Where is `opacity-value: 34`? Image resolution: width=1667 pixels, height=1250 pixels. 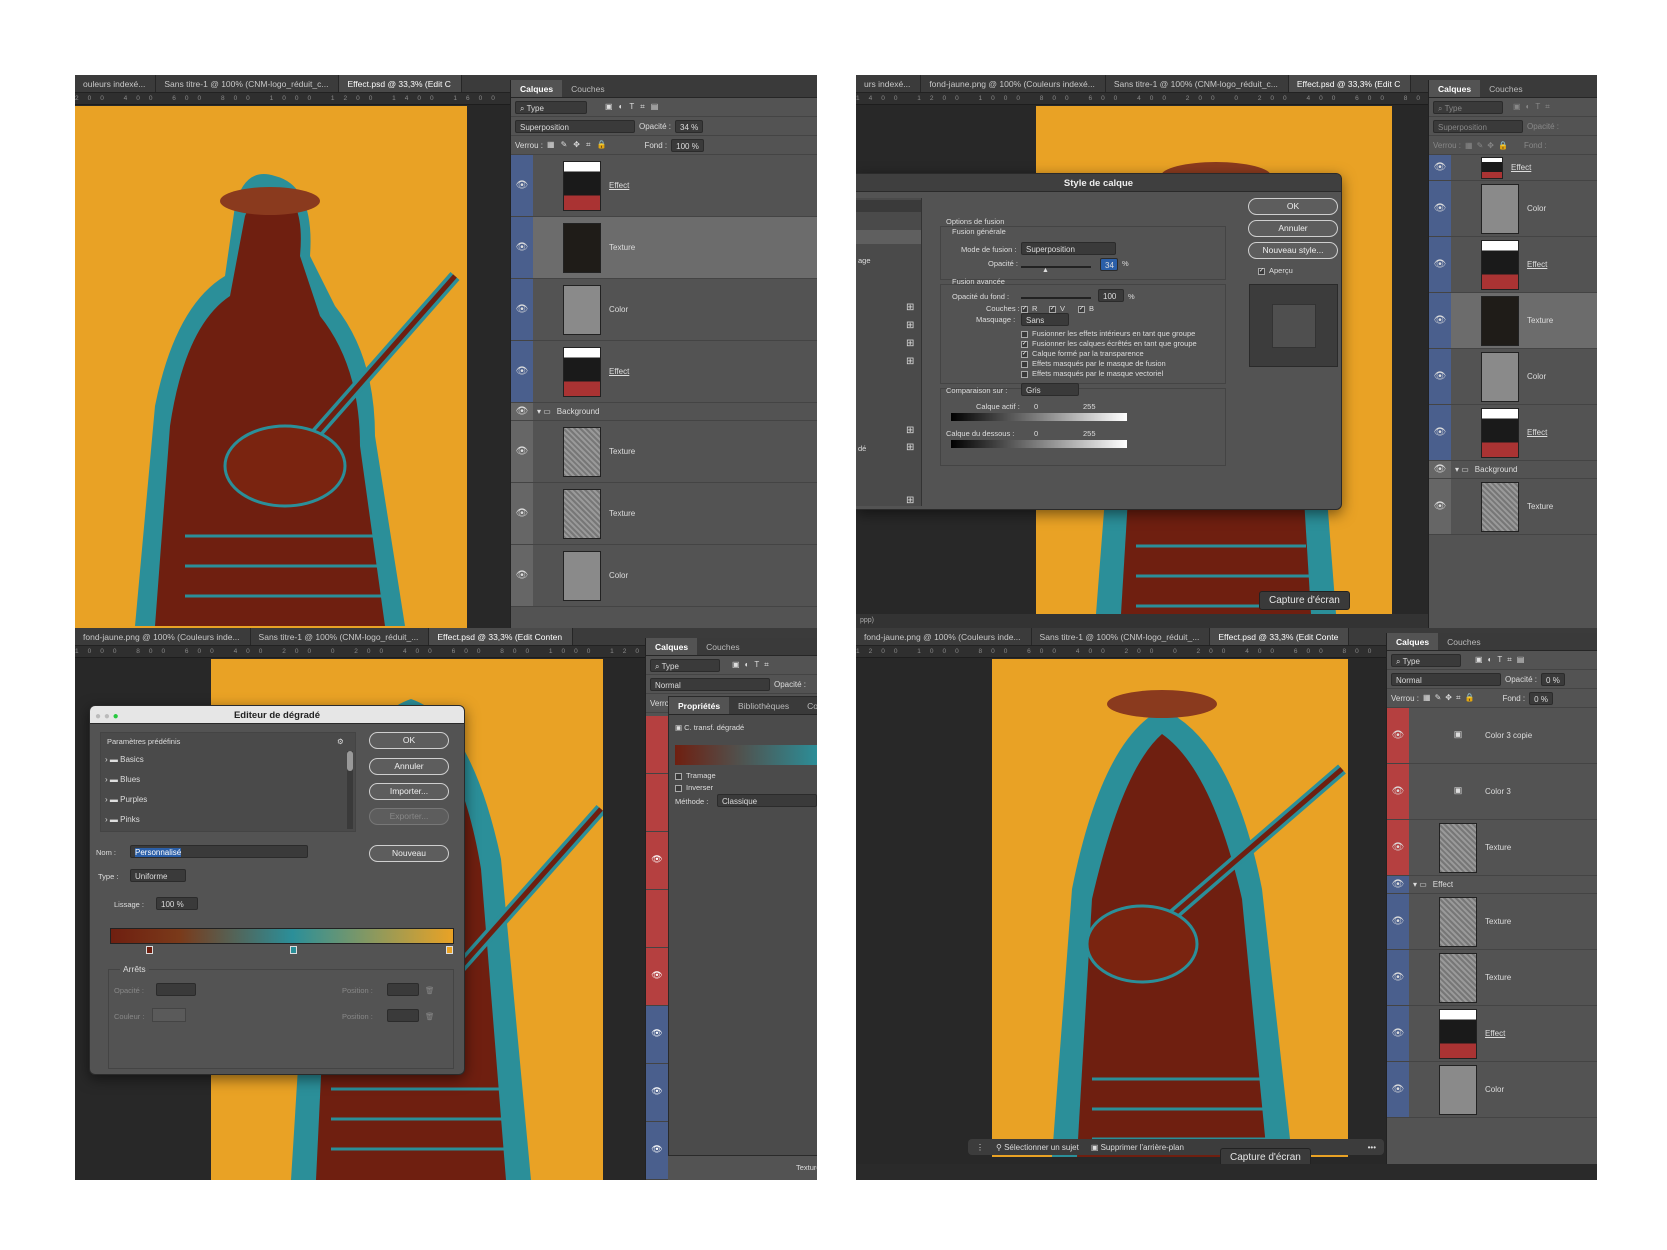
opacity-value: 34 is located at coordinates (1109, 264).